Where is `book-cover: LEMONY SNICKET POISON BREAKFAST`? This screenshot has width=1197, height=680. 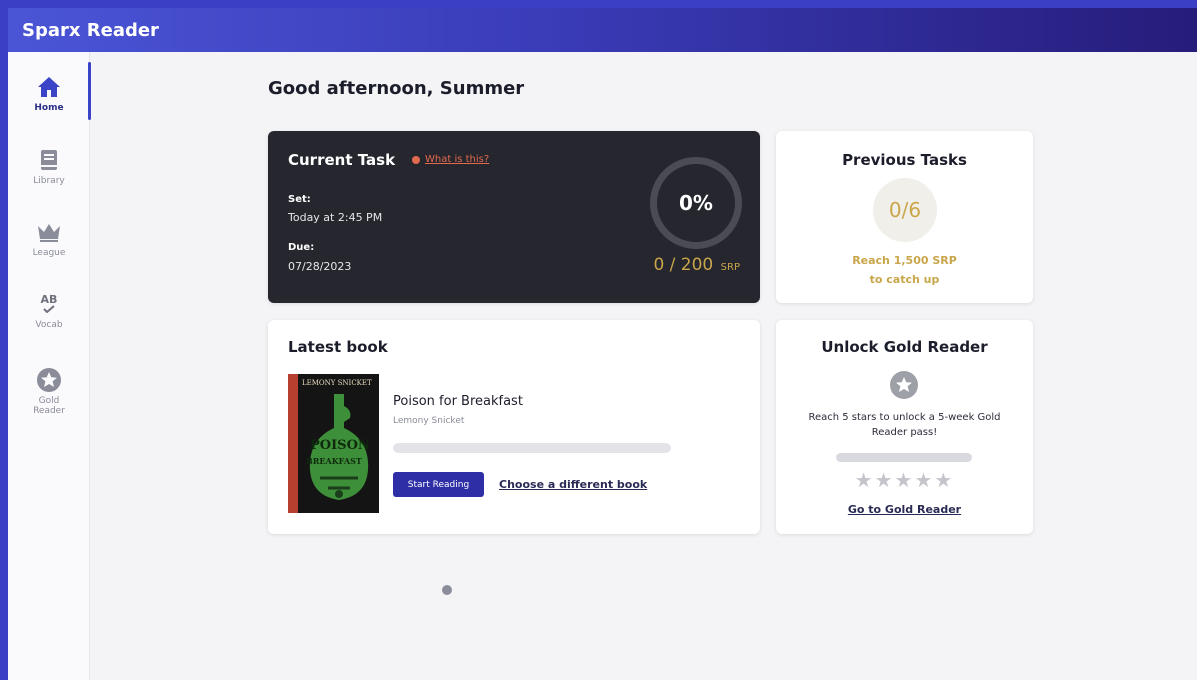 book-cover: LEMONY SNICKET POISON BREAKFAST is located at coordinates (333, 443).